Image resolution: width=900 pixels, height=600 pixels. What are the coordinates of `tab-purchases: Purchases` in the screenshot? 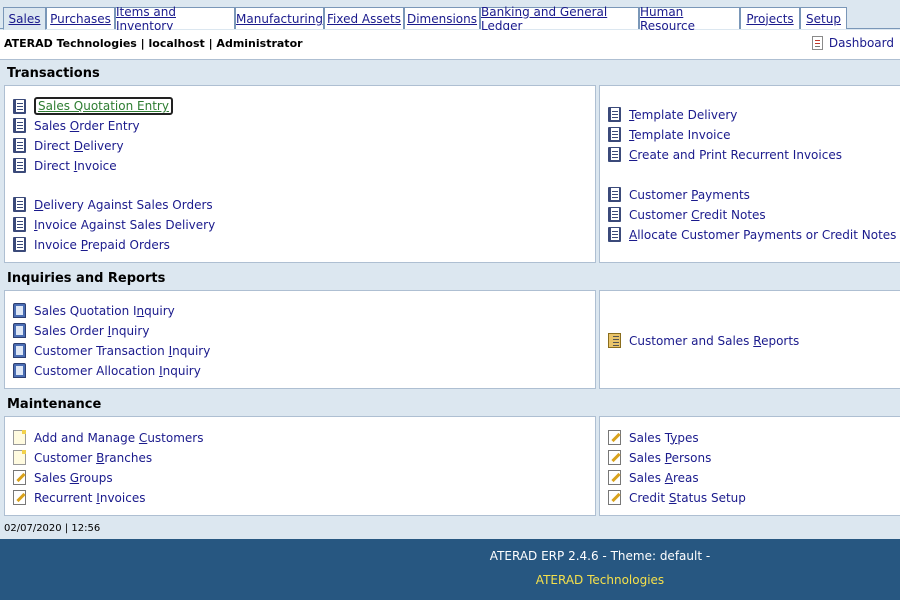 It's located at (80, 18).